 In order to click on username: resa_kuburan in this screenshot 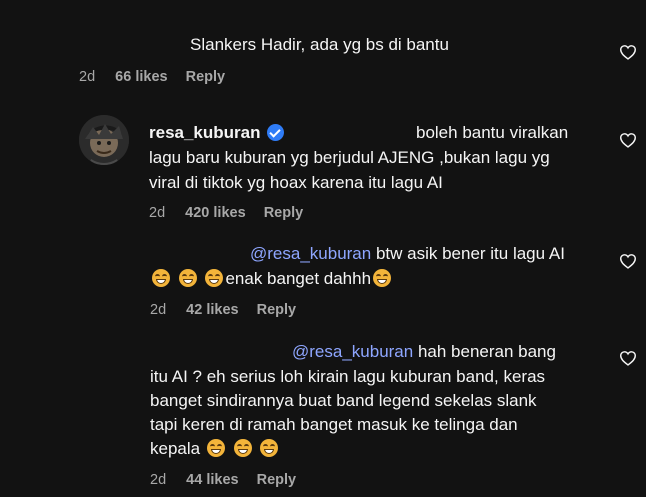, I will do `click(205, 132)`.